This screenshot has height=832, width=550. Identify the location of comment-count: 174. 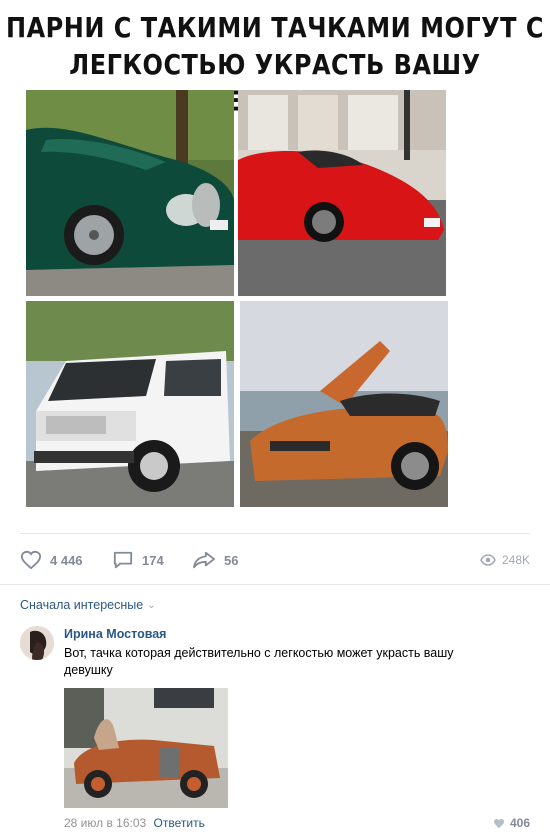
(153, 560).